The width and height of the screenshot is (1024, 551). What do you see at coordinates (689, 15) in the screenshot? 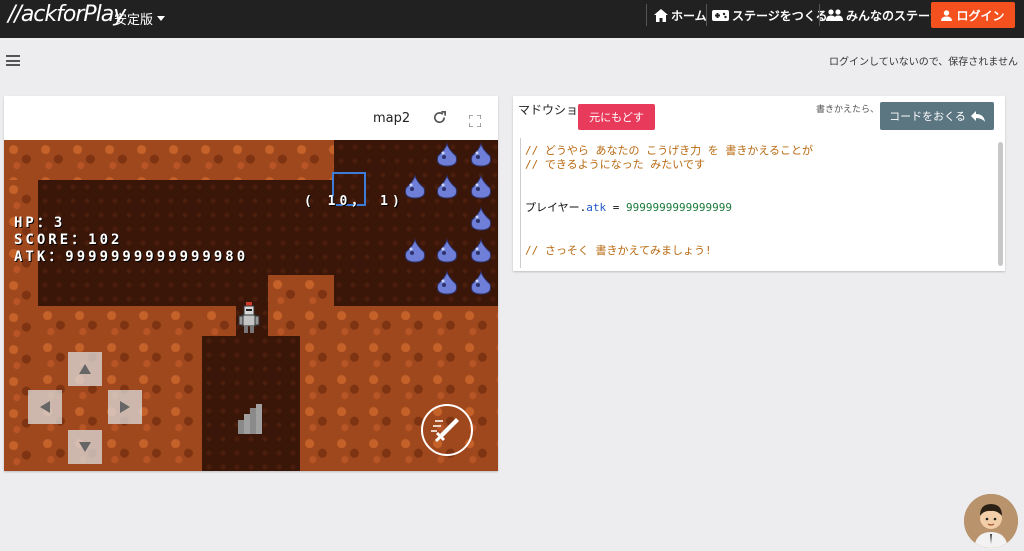
I see `nav-home-label: ホーム` at bounding box center [689, 15].